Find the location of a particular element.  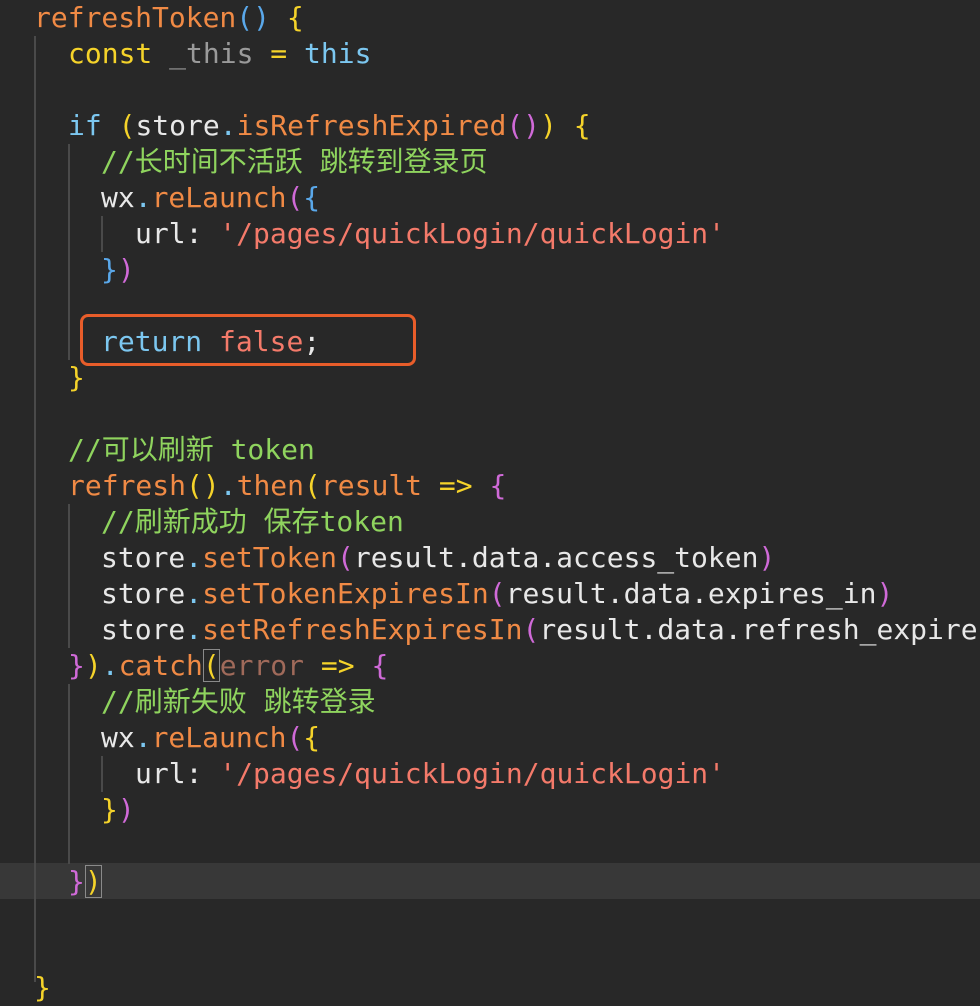

variable: _this is located at coordinates (203, 53).